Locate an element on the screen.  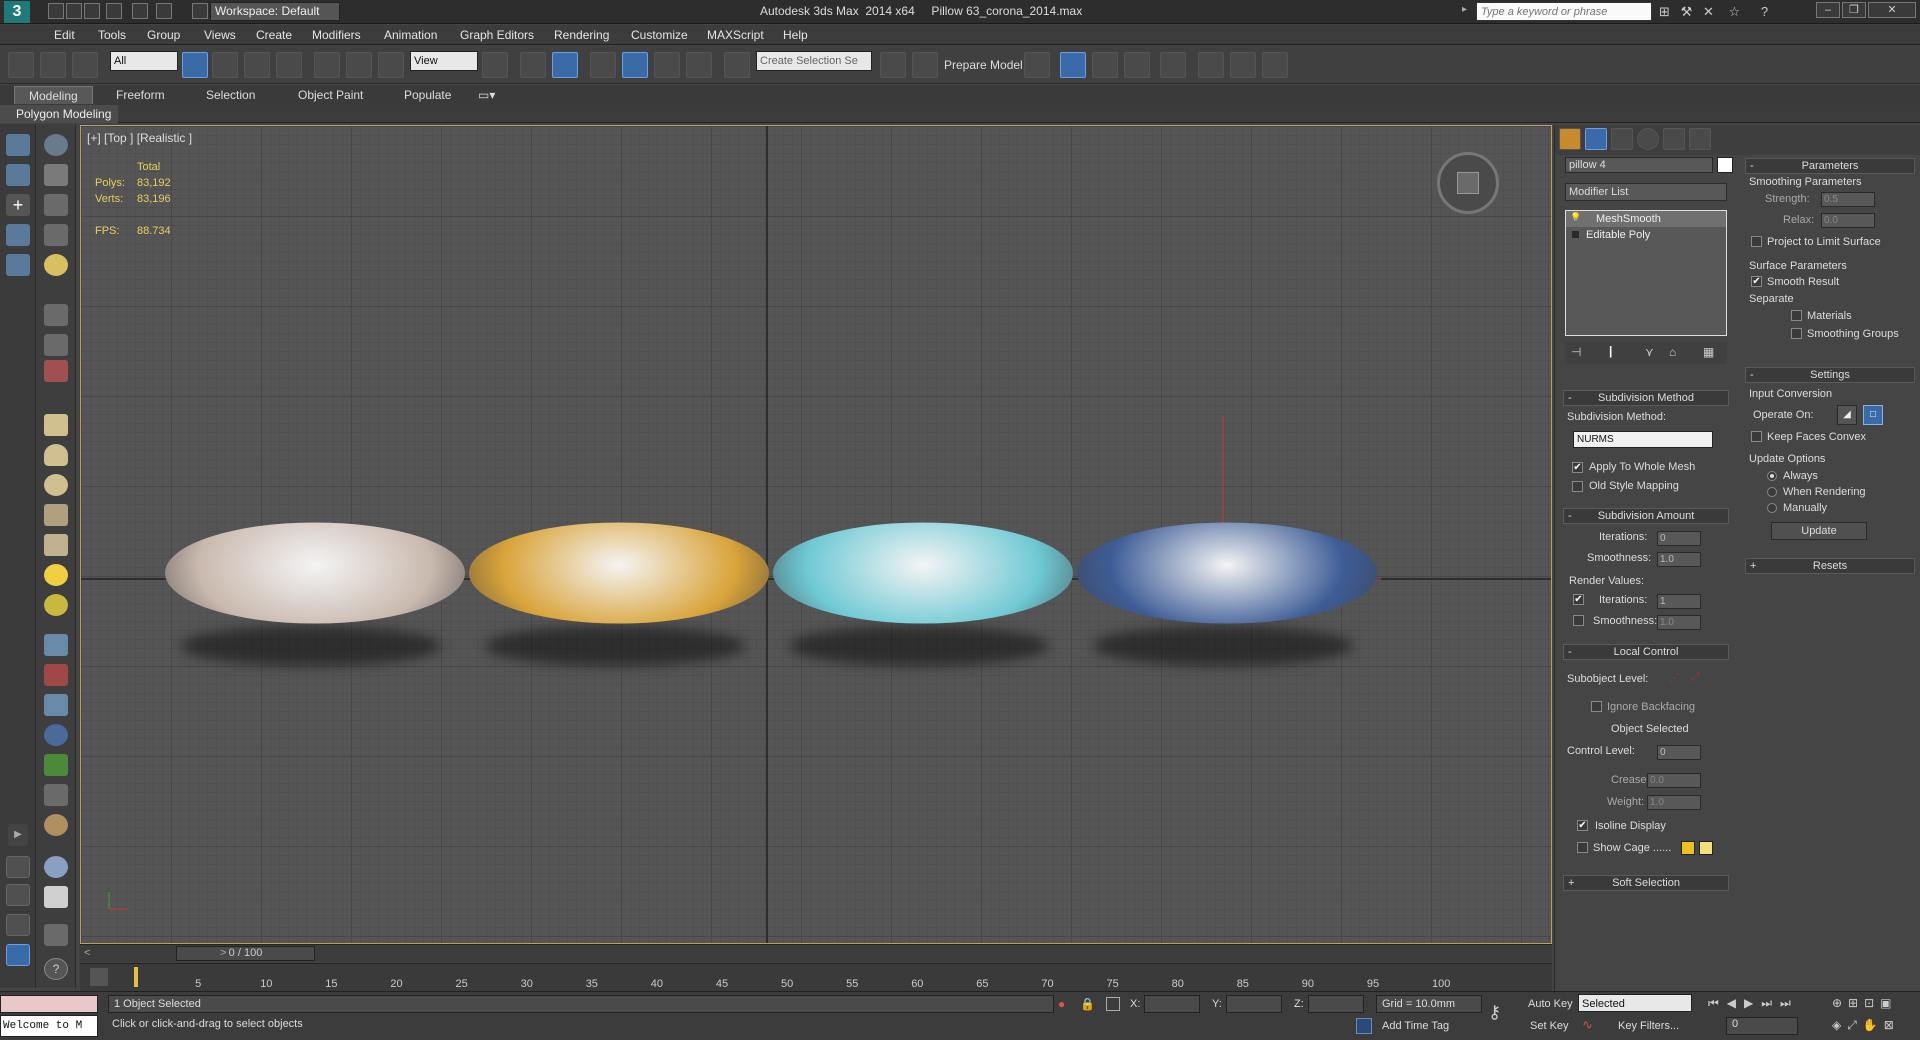
move-icon is located at coordinates (327, 65).